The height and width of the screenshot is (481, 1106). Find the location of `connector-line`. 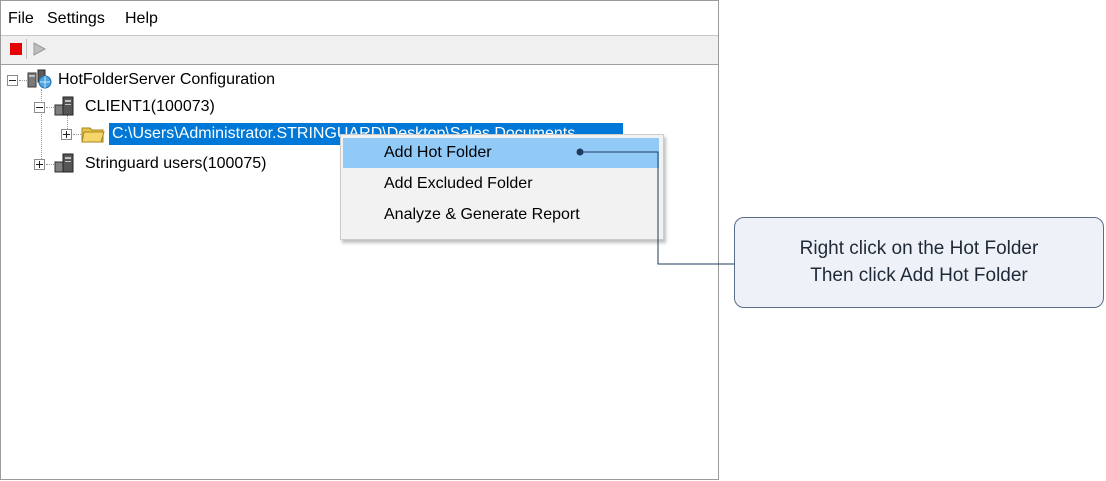

connector-line is located at coordinates (657, 208).